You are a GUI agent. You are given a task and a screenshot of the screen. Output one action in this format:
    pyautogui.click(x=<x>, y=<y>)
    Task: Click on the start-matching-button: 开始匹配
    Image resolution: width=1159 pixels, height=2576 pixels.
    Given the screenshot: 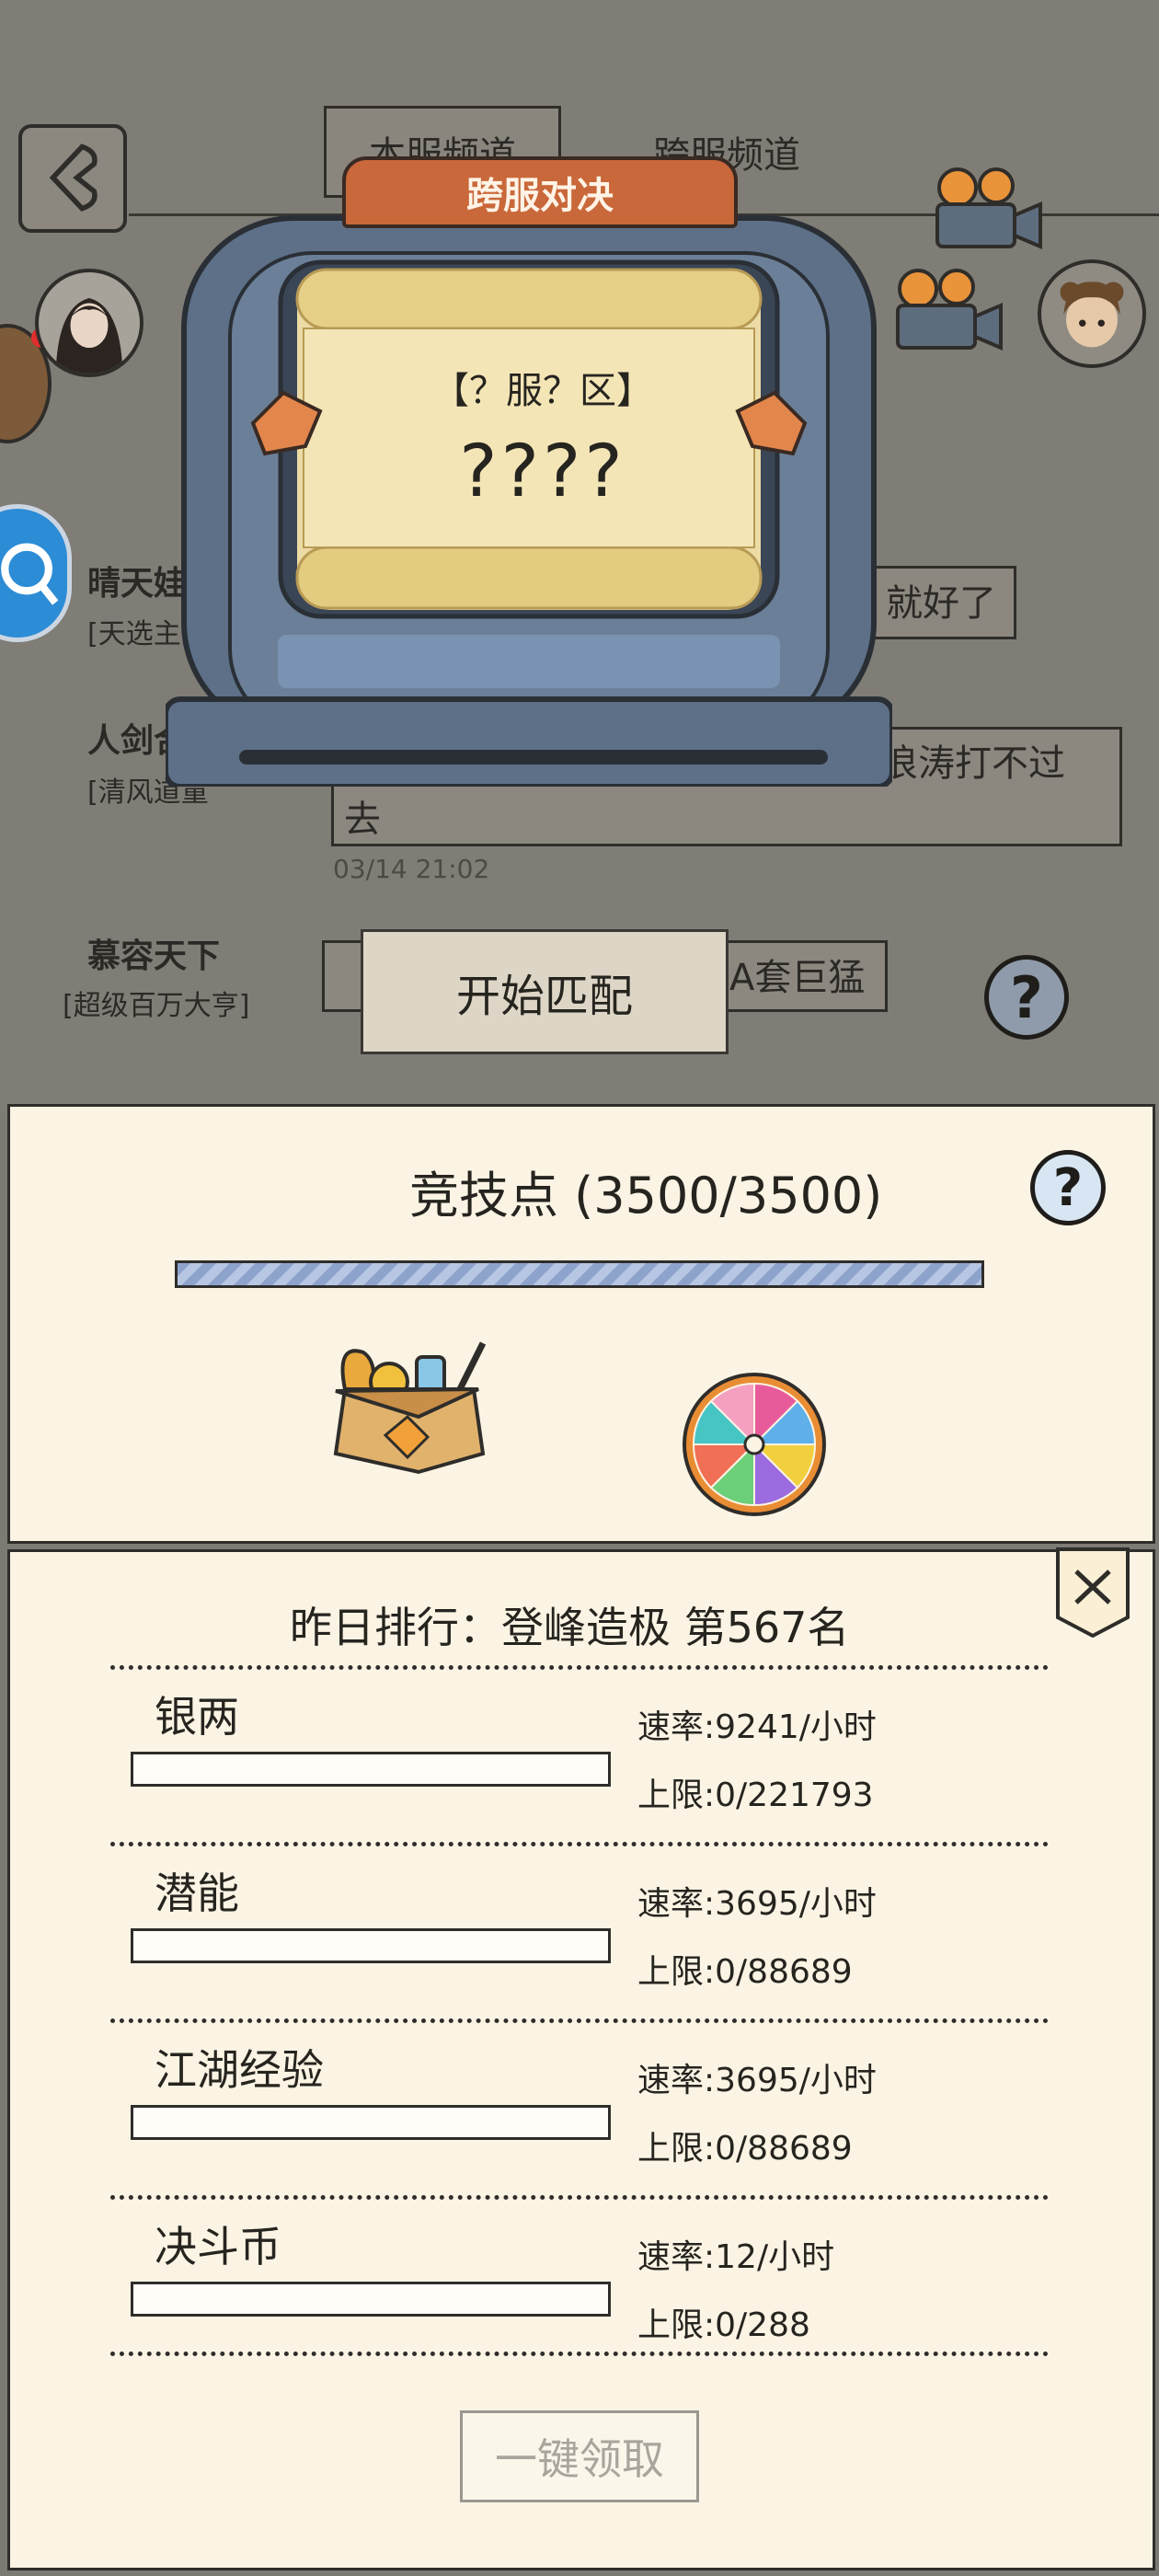 What is the action you would take?
    pyautogui.click(x=545, y=991)
    